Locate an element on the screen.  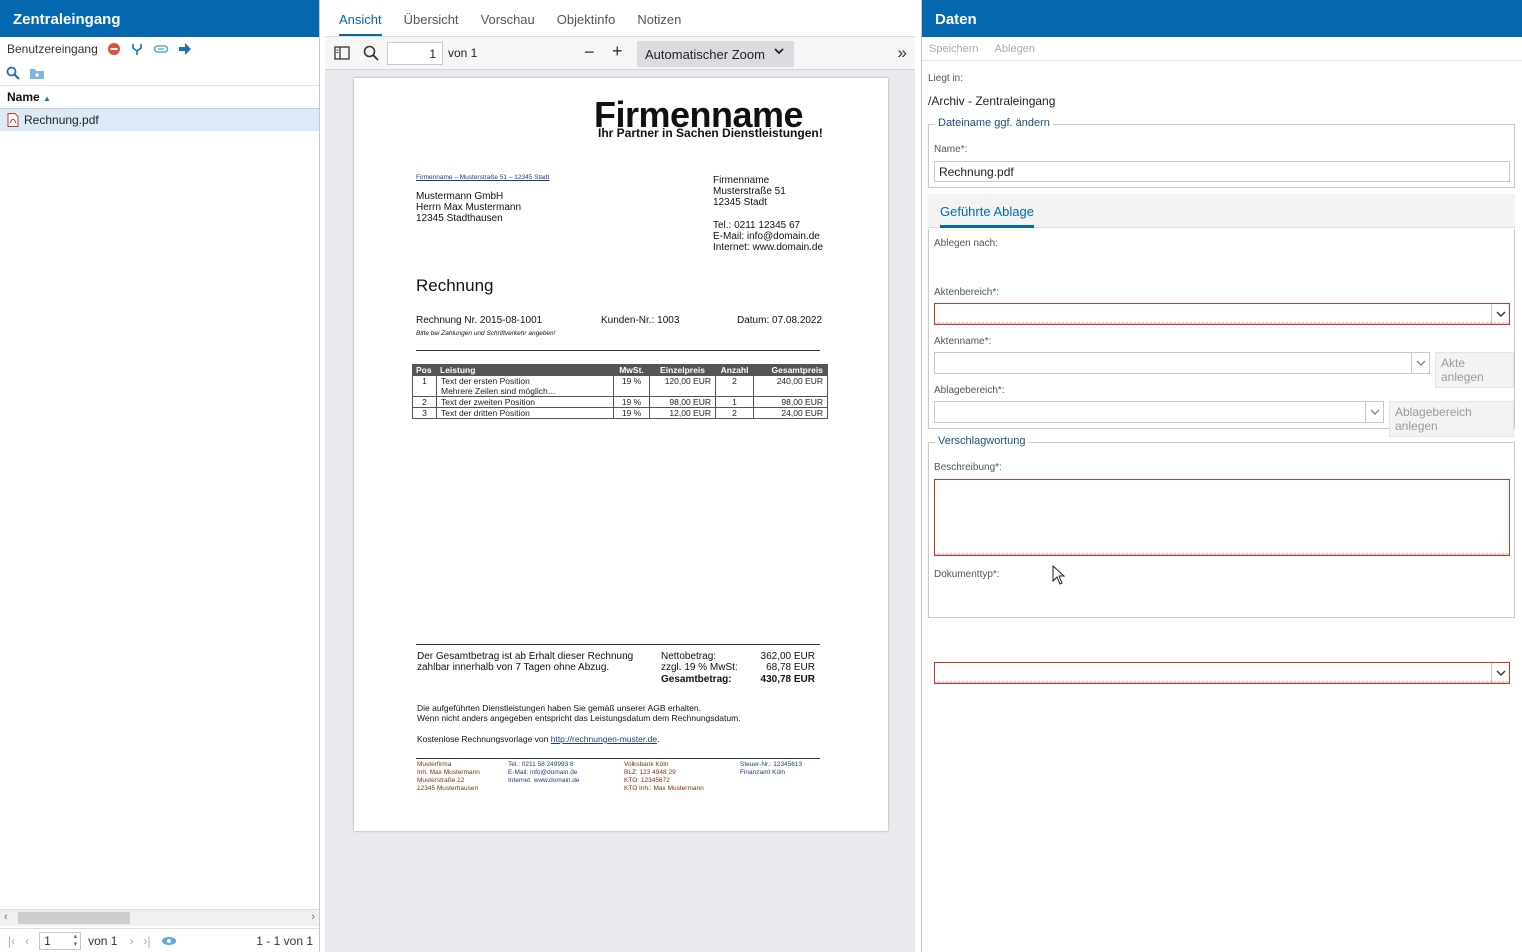
doc-table-cell is located at coordinates (424, 391).